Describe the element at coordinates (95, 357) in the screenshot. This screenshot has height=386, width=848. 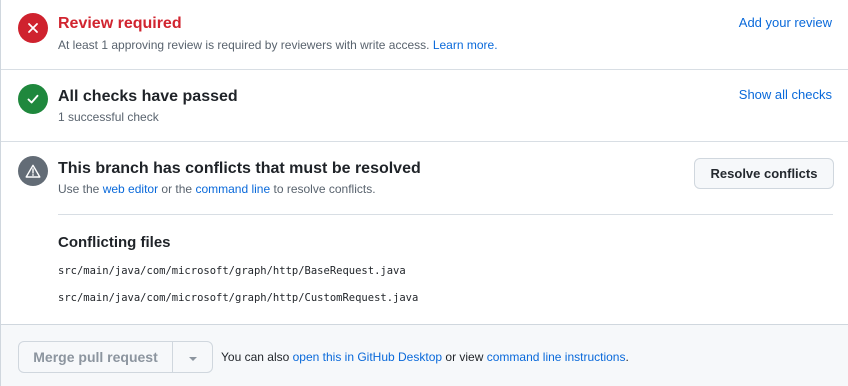
I see `merge-pull-request-button: Merge pull request` at that location.